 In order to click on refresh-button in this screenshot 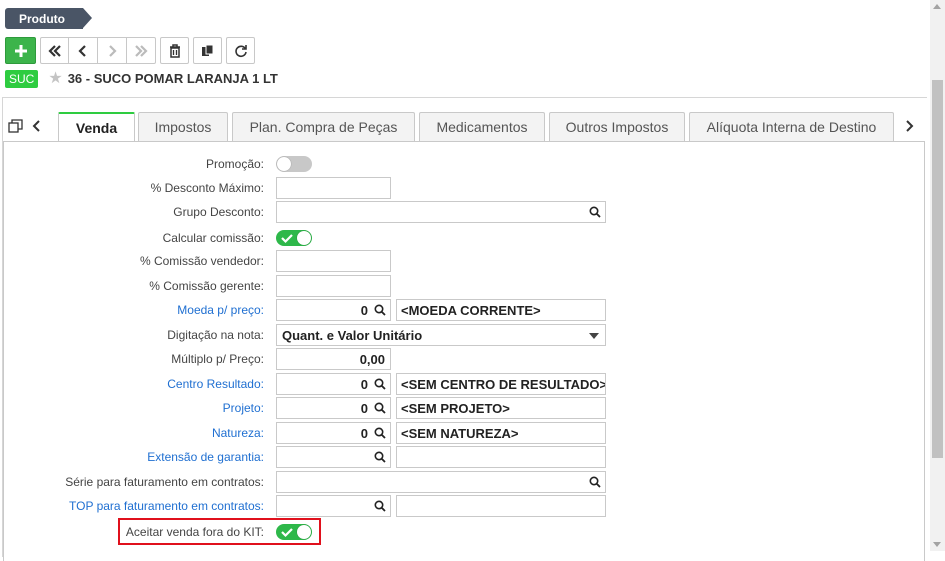, I will do `click(240, 50)`.